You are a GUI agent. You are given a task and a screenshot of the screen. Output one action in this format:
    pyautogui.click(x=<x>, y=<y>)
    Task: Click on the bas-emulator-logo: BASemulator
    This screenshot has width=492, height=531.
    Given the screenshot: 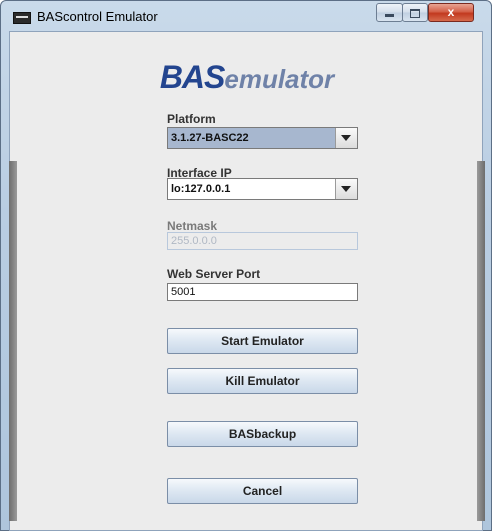 What is the action you would take?
    pyautogui.click(x=246, y=77)
    